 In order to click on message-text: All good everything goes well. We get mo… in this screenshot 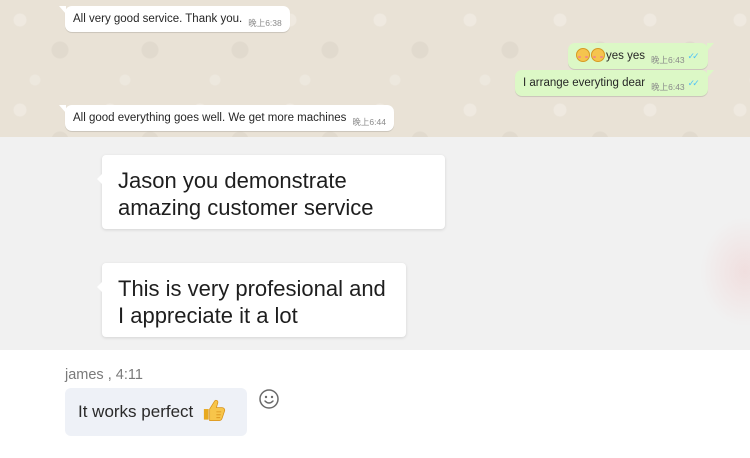, I will do `click(210, 118)`.